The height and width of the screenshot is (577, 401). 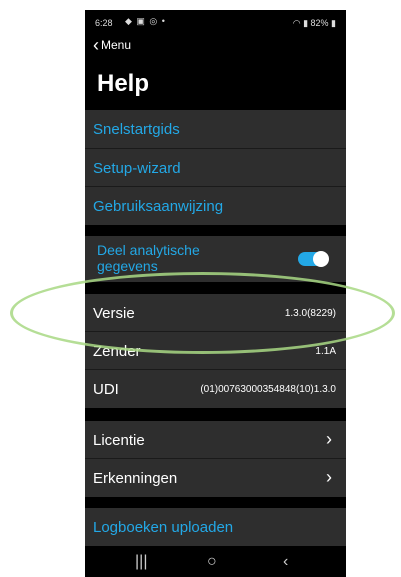 What do you see at coordinates (321, 259) in the screenshot?
I see `toggle-knob` at bounding box center [321, 259].